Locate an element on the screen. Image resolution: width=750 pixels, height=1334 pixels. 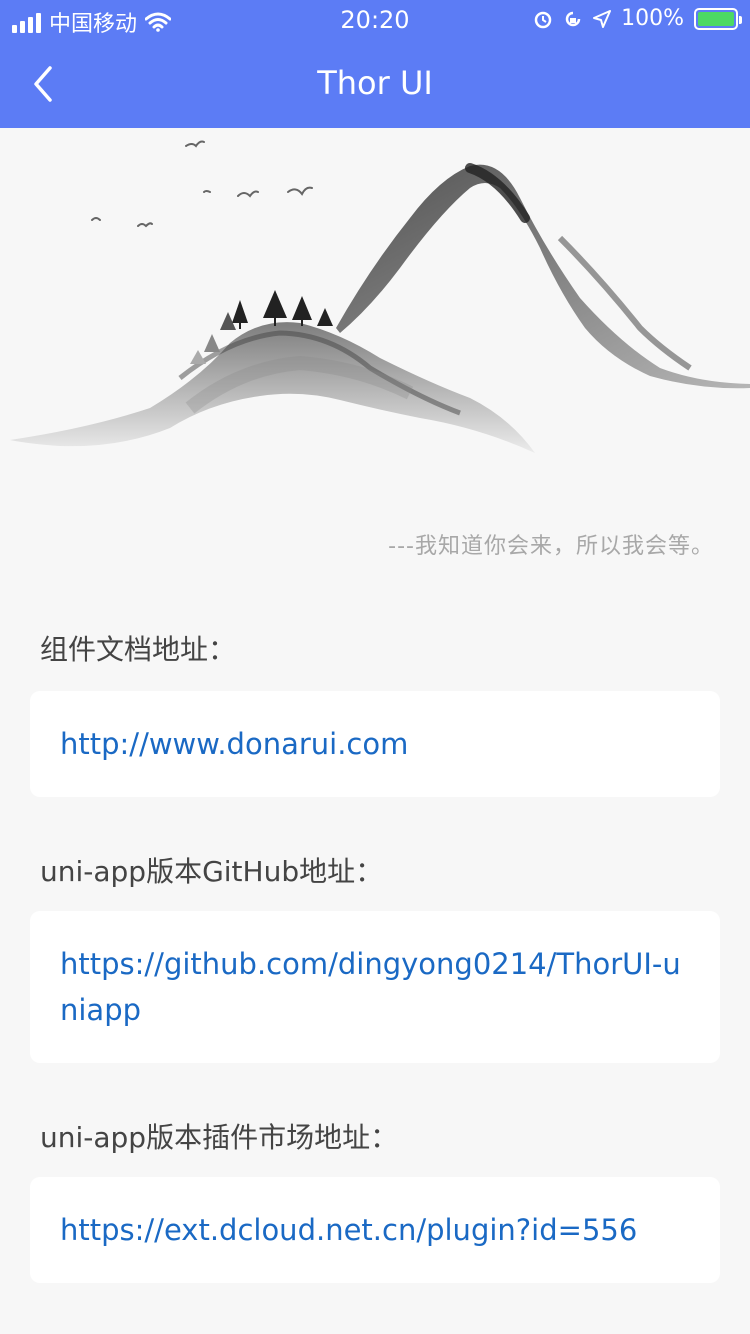
plugin-market-url-card: https://ext.dcloud.net.cn/plugin?id=556 is located at coordinates (375, 1230).